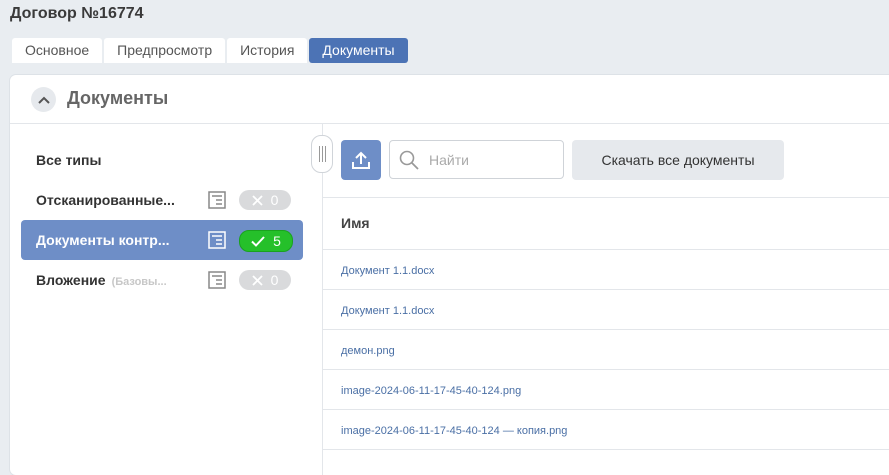 This screenshot has height=475, width=889. What do you see at coordinates (162, 160) in the screenshot?
I see `type-item-all: Все типы` at bounding box center [162, 160].